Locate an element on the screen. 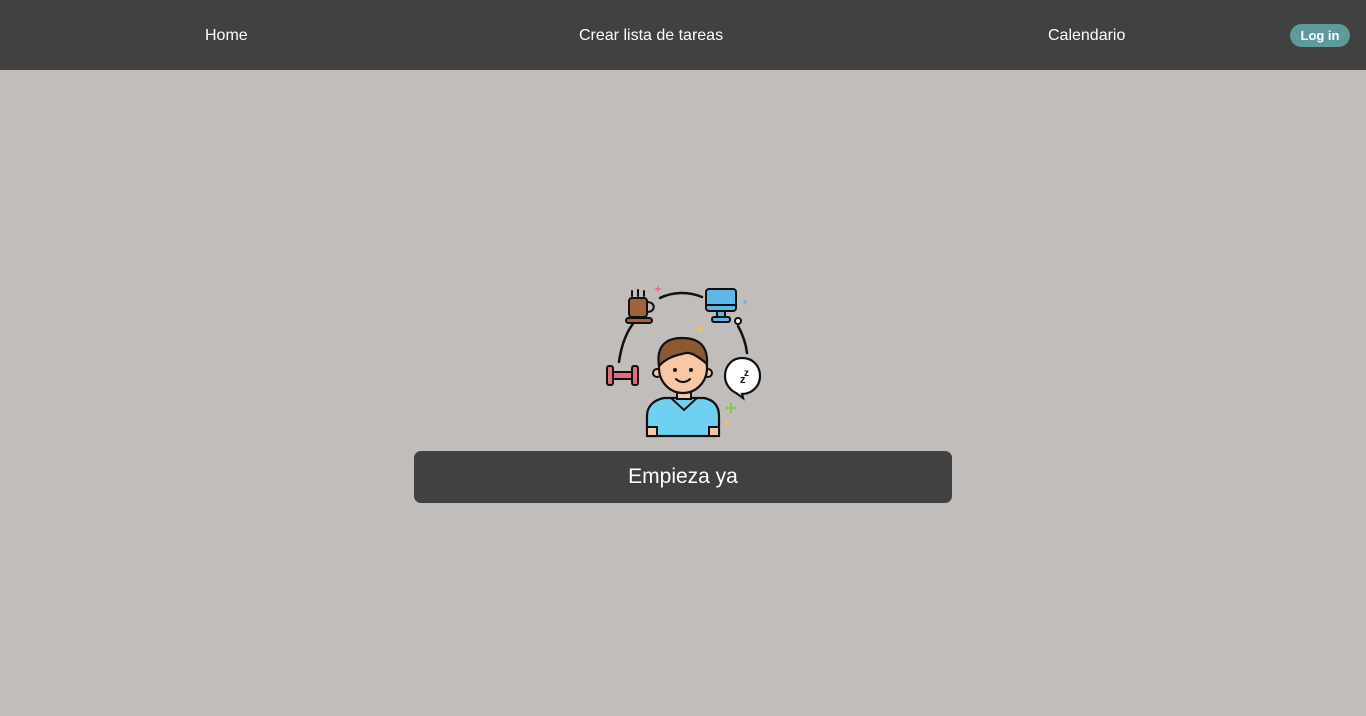 The height and width of the screenshot is (716, 1366). nav-link-create-task-list: Crear lista de tareas is located at coordinates (651, 36).